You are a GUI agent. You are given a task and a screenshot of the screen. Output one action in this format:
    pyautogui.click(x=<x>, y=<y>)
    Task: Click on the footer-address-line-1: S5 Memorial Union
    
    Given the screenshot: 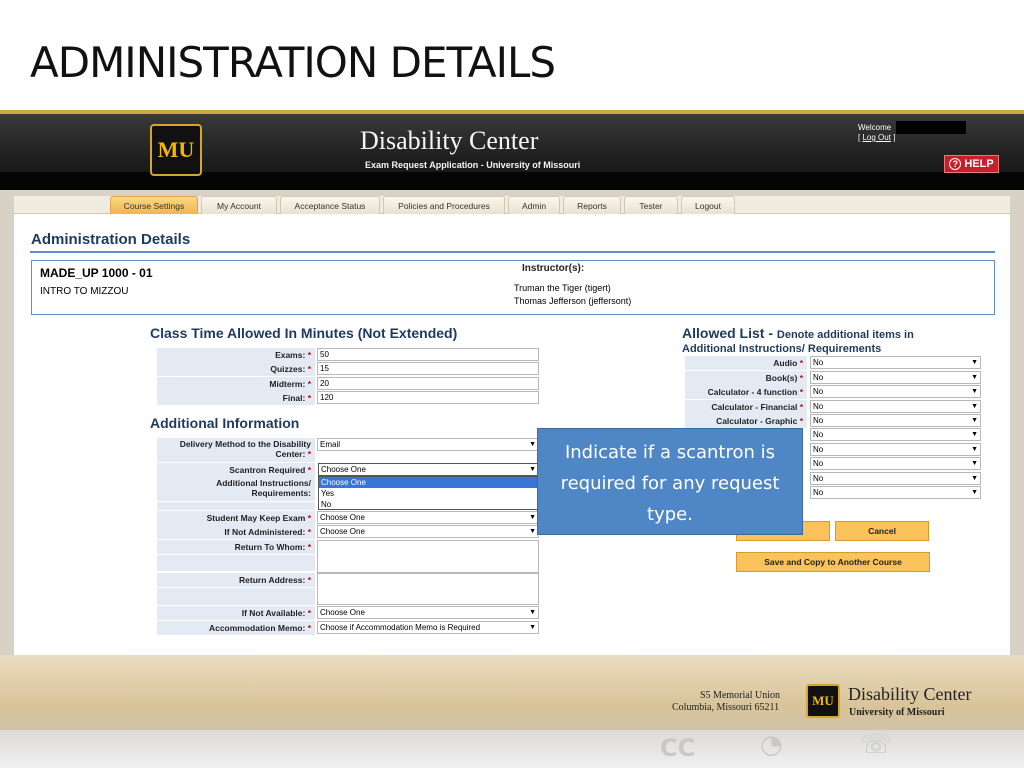 What is the action you would take?
    pyautogui.click(x=740, y=695)
    